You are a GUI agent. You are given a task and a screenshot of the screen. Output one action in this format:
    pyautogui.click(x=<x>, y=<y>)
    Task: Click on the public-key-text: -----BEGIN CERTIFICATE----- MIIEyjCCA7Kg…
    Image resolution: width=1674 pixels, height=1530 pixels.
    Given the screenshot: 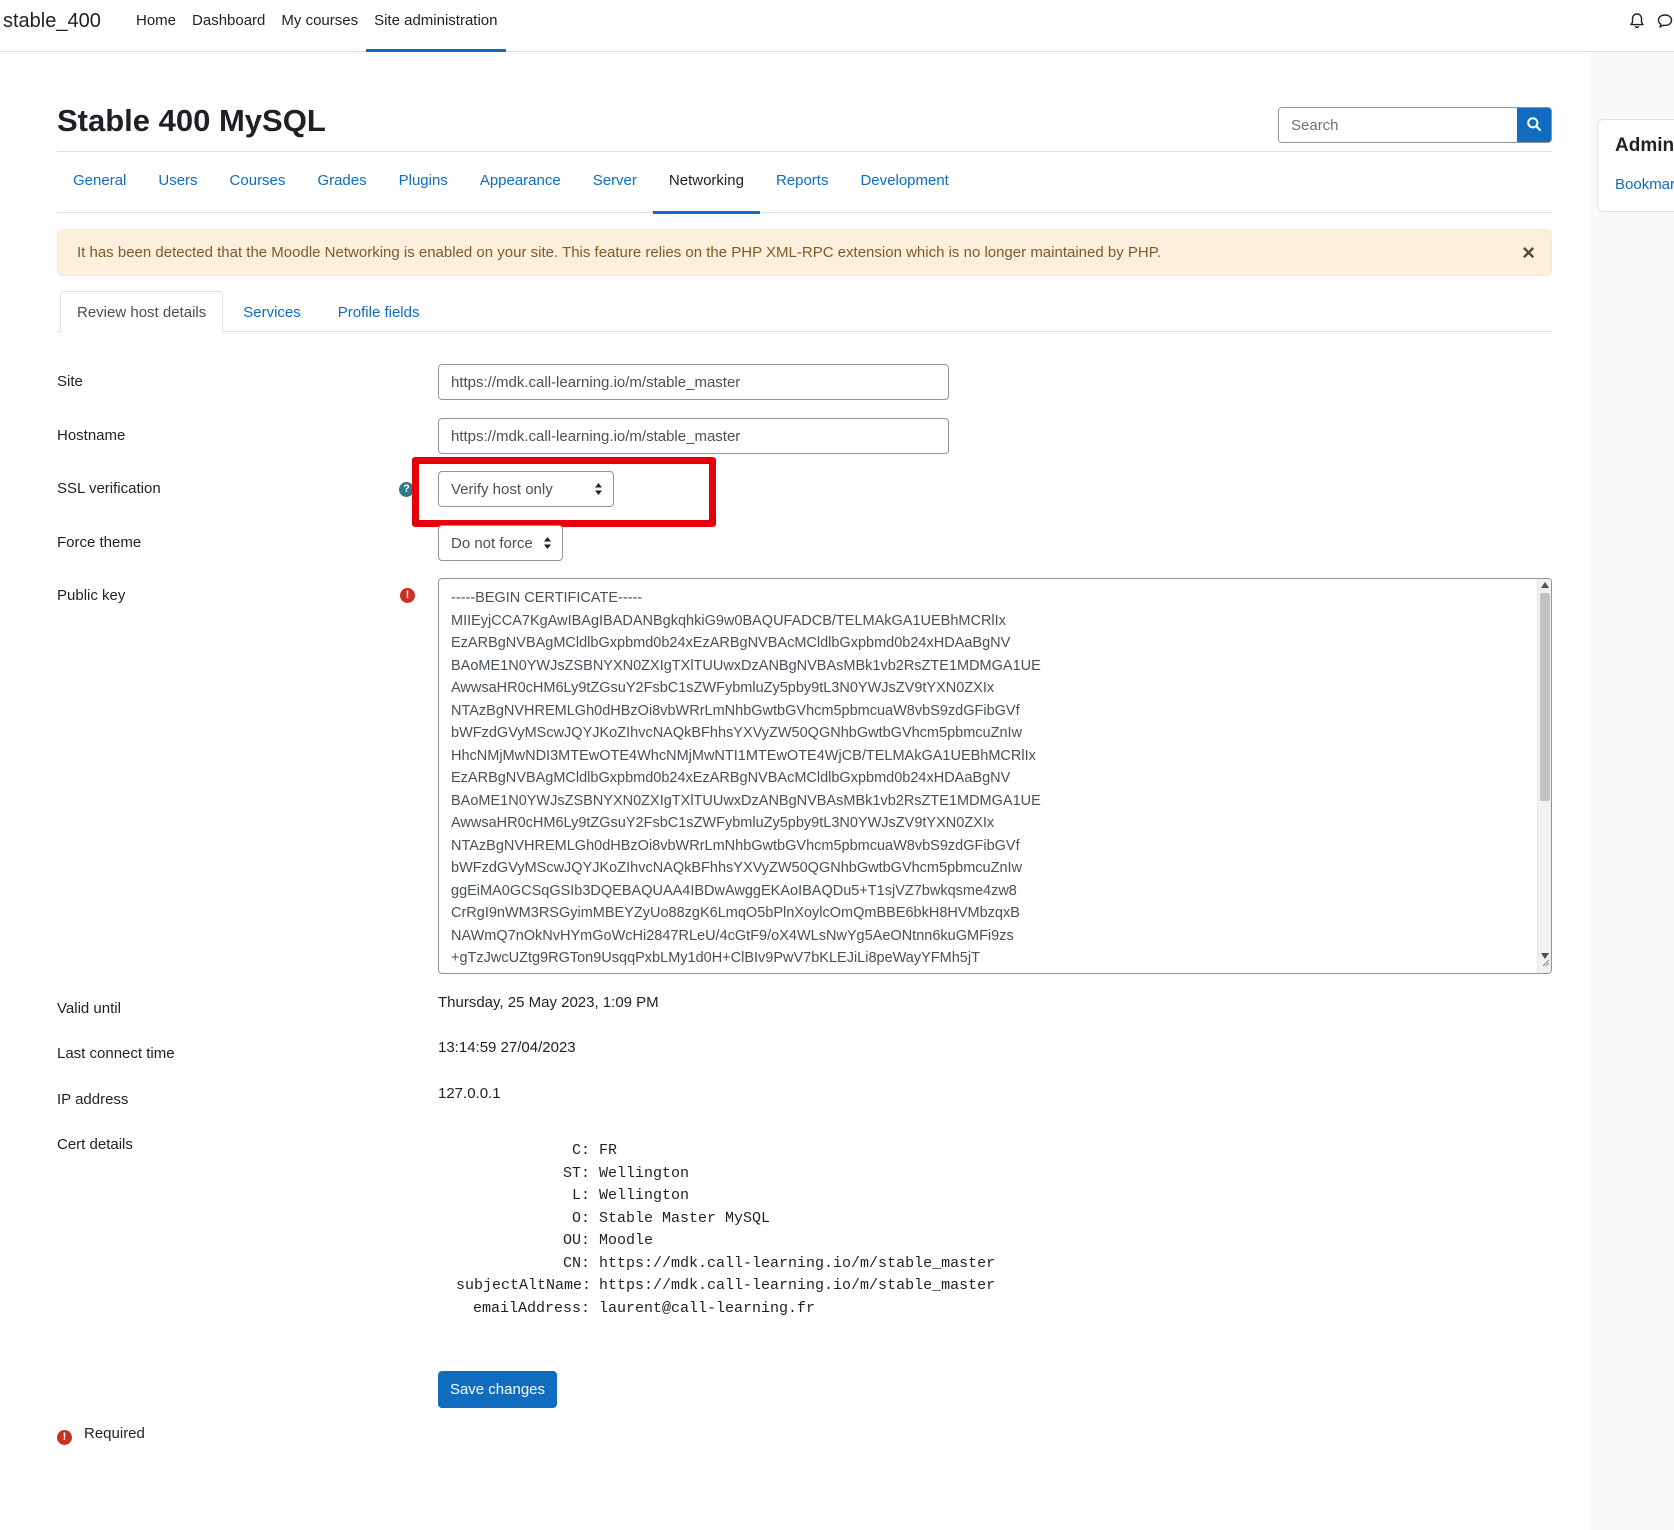 What is the action you would take?
    pyautogui.click(x=746, y=778)
    